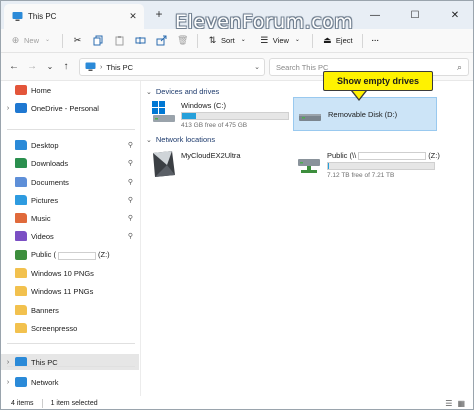 This screenshot has height=410, width=474. I want to click on public-z-name-suffix: (Z:), so click(434, 155).